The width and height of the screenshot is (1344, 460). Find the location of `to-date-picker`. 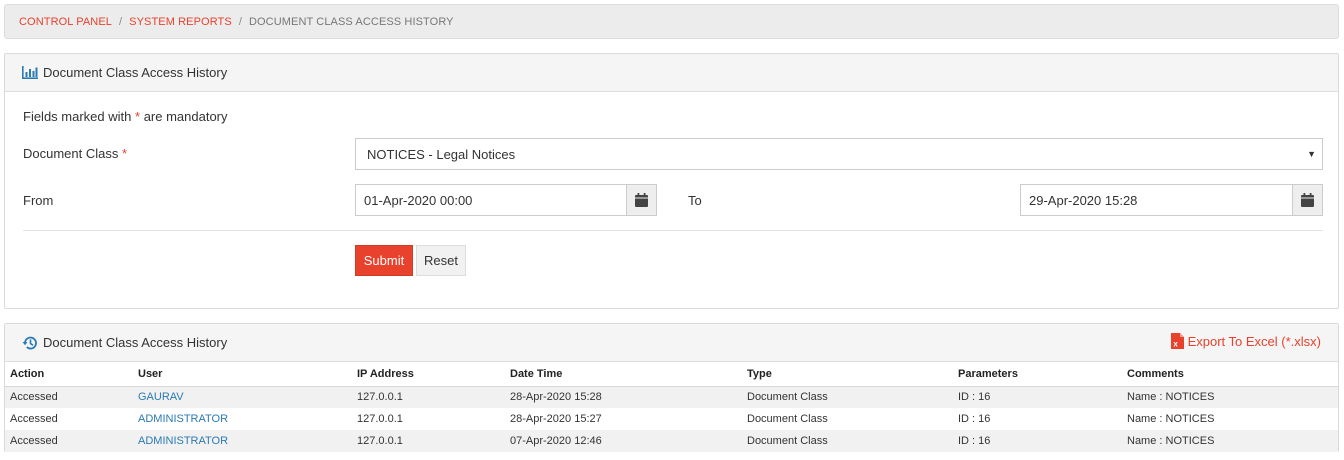

to-date-picker is located at coordinates (1171, 200).